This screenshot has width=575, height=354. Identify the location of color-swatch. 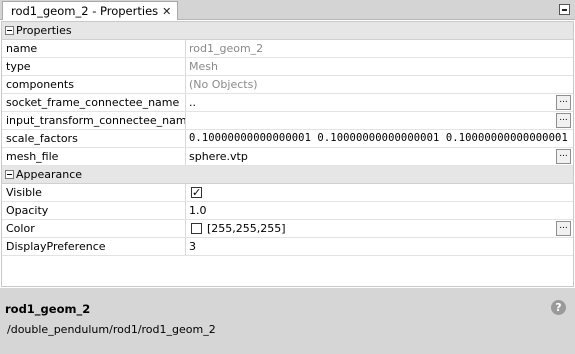
(196, 228).